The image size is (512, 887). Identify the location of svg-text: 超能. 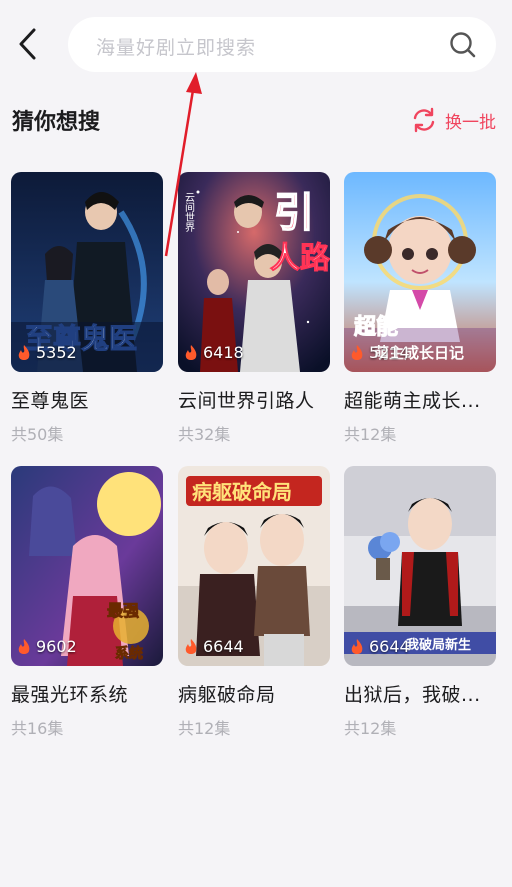
(376, 327).